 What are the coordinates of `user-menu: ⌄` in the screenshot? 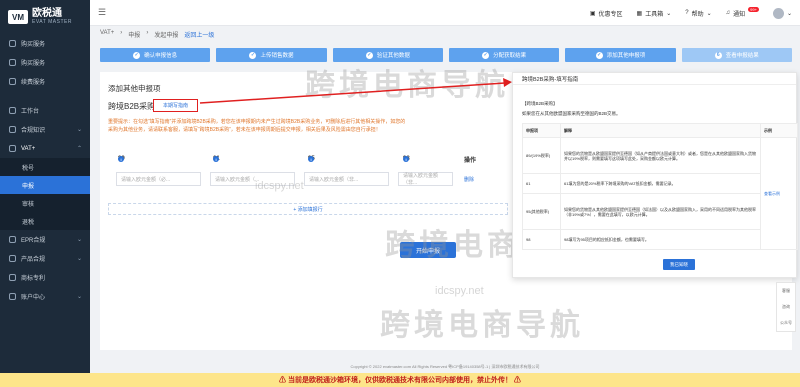 It's located at (782, 13).